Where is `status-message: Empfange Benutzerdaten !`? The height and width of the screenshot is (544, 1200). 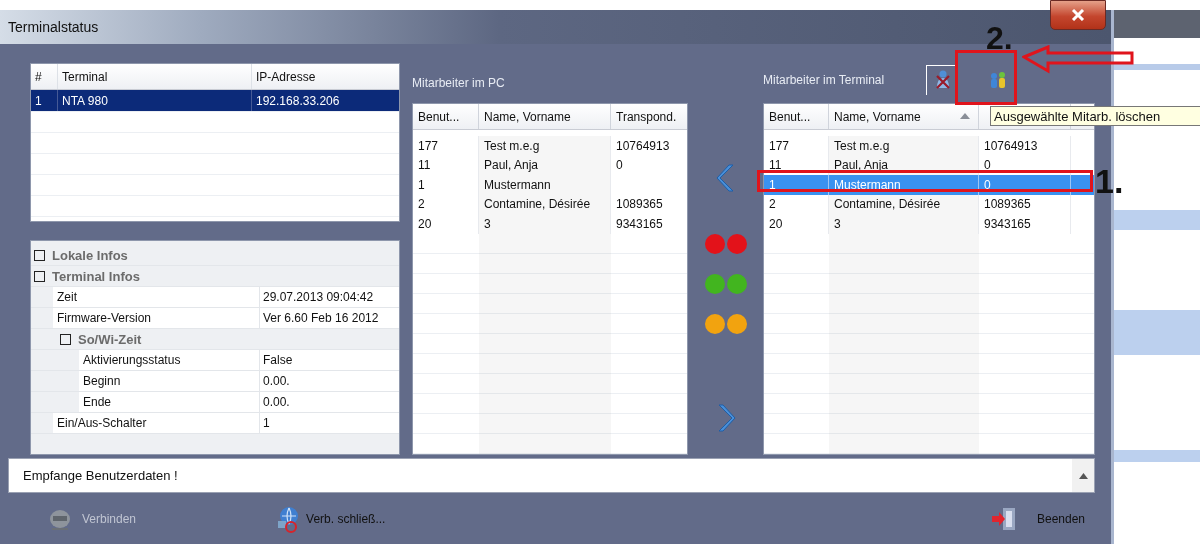
status-message: Empfange Benutzerdaten ! is located at coordinates (100, 475).